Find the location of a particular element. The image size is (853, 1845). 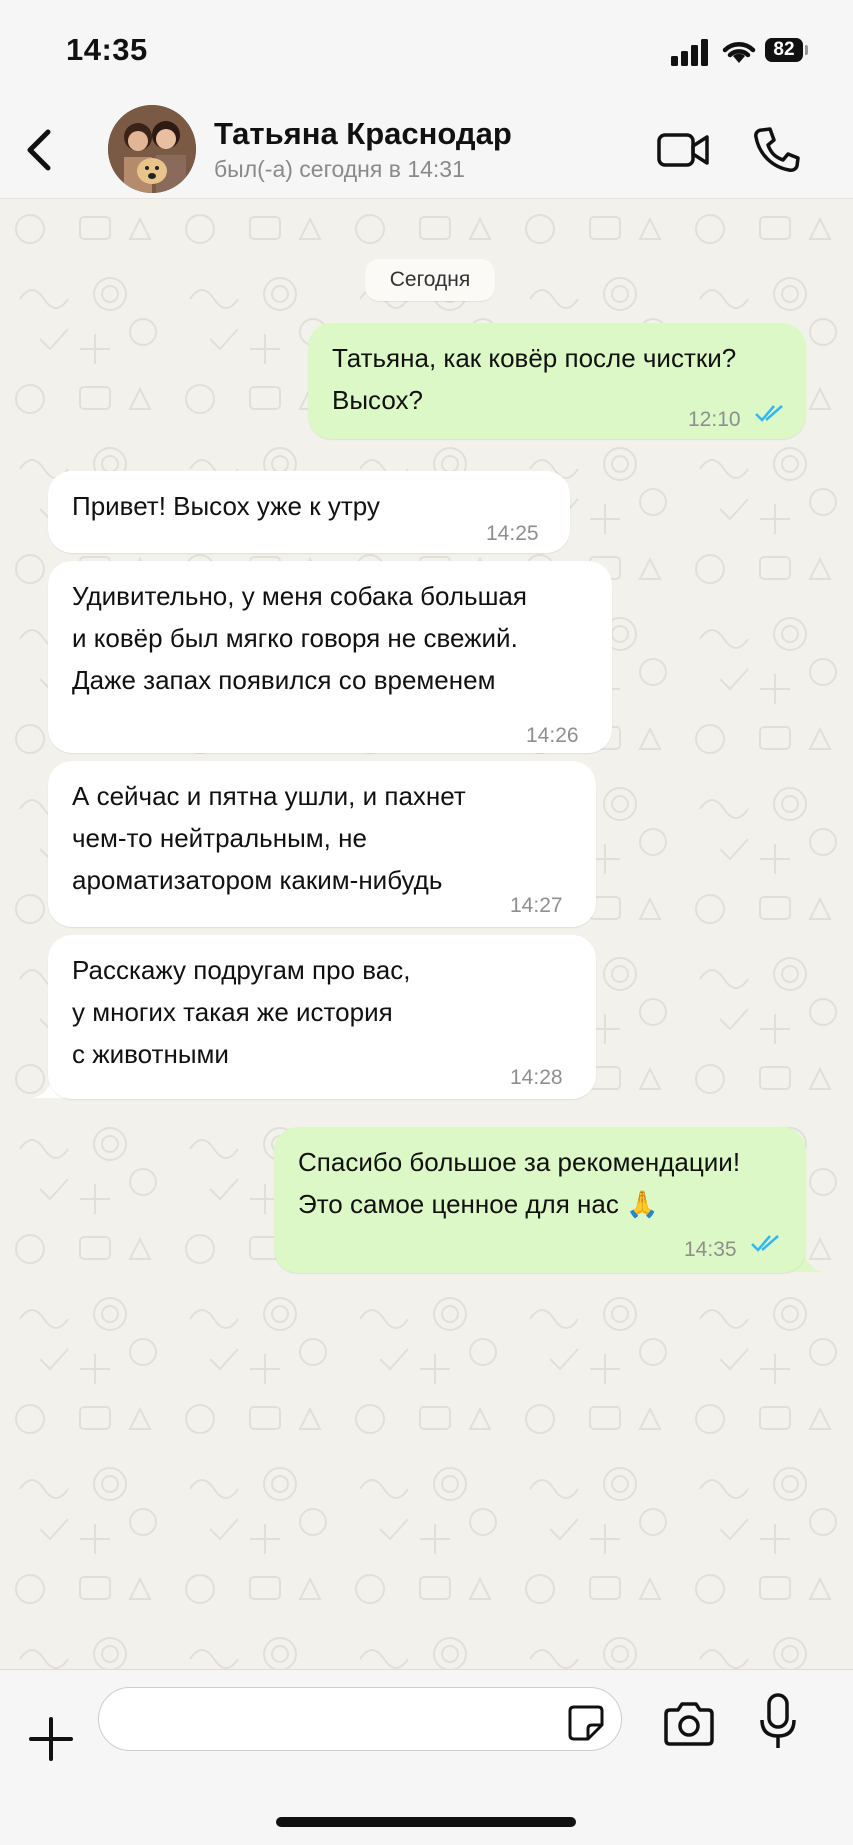

plus-icon is located at coordinates (51, 1739).